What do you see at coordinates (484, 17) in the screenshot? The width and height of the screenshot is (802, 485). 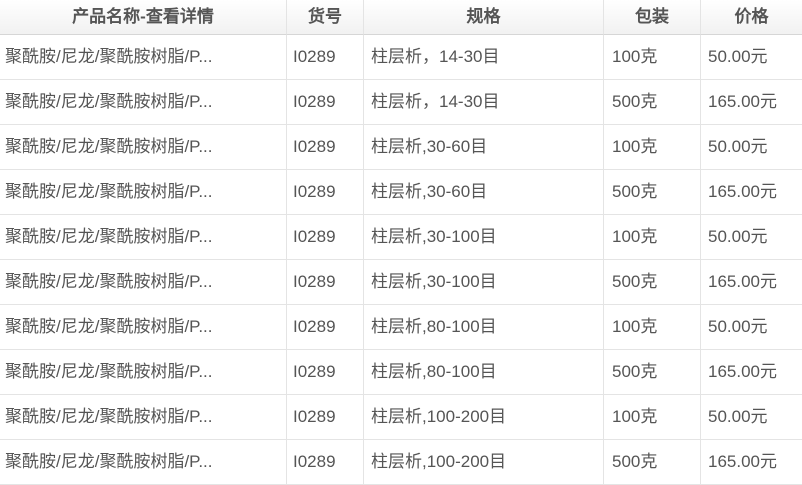 I see `header-spec: 规格` at bounding box center [484, 17].